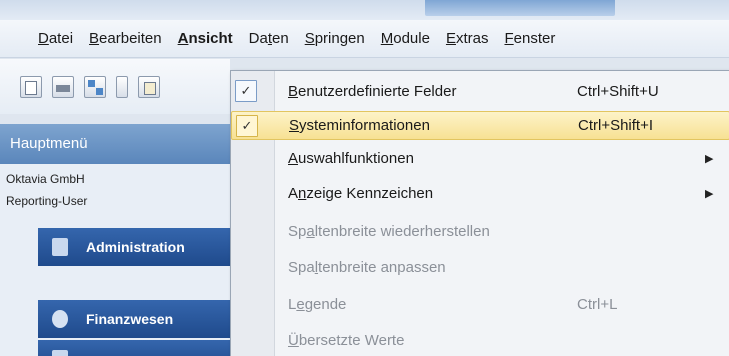 The height and width of the screenshot is (356, 729). I want to click on title-strip, so click(364, 10).